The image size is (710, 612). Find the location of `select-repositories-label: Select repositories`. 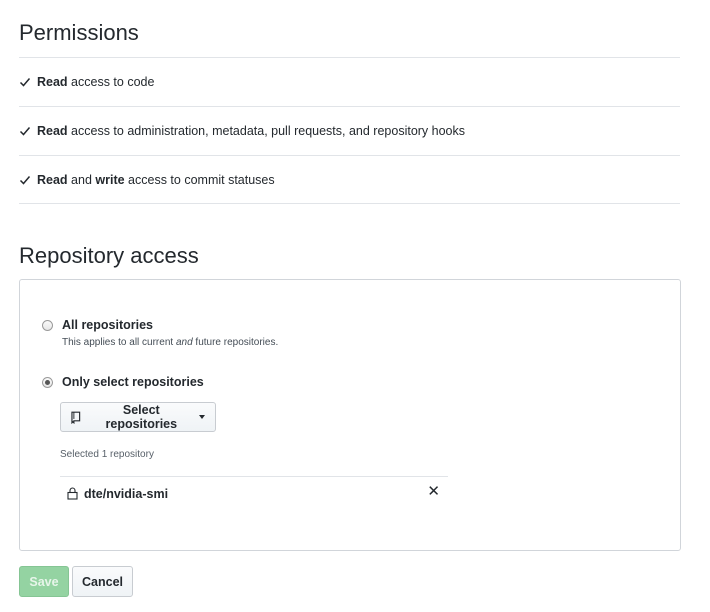

select-repositories-label: Select repositories is located at coordinates (141, 417).